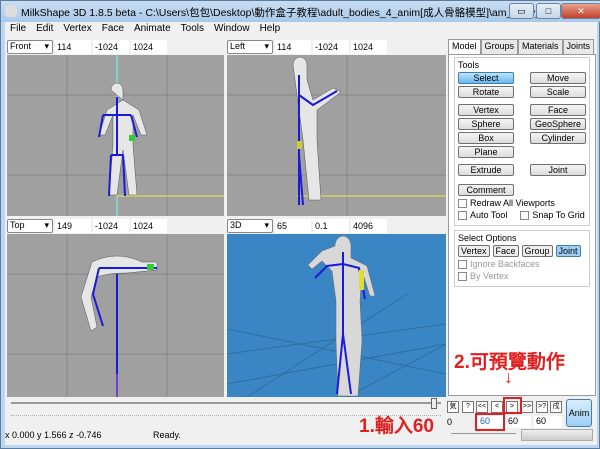 This screenshot has width=600, height=449. I want to click on first-frame-button: <<, so click(482, 407).